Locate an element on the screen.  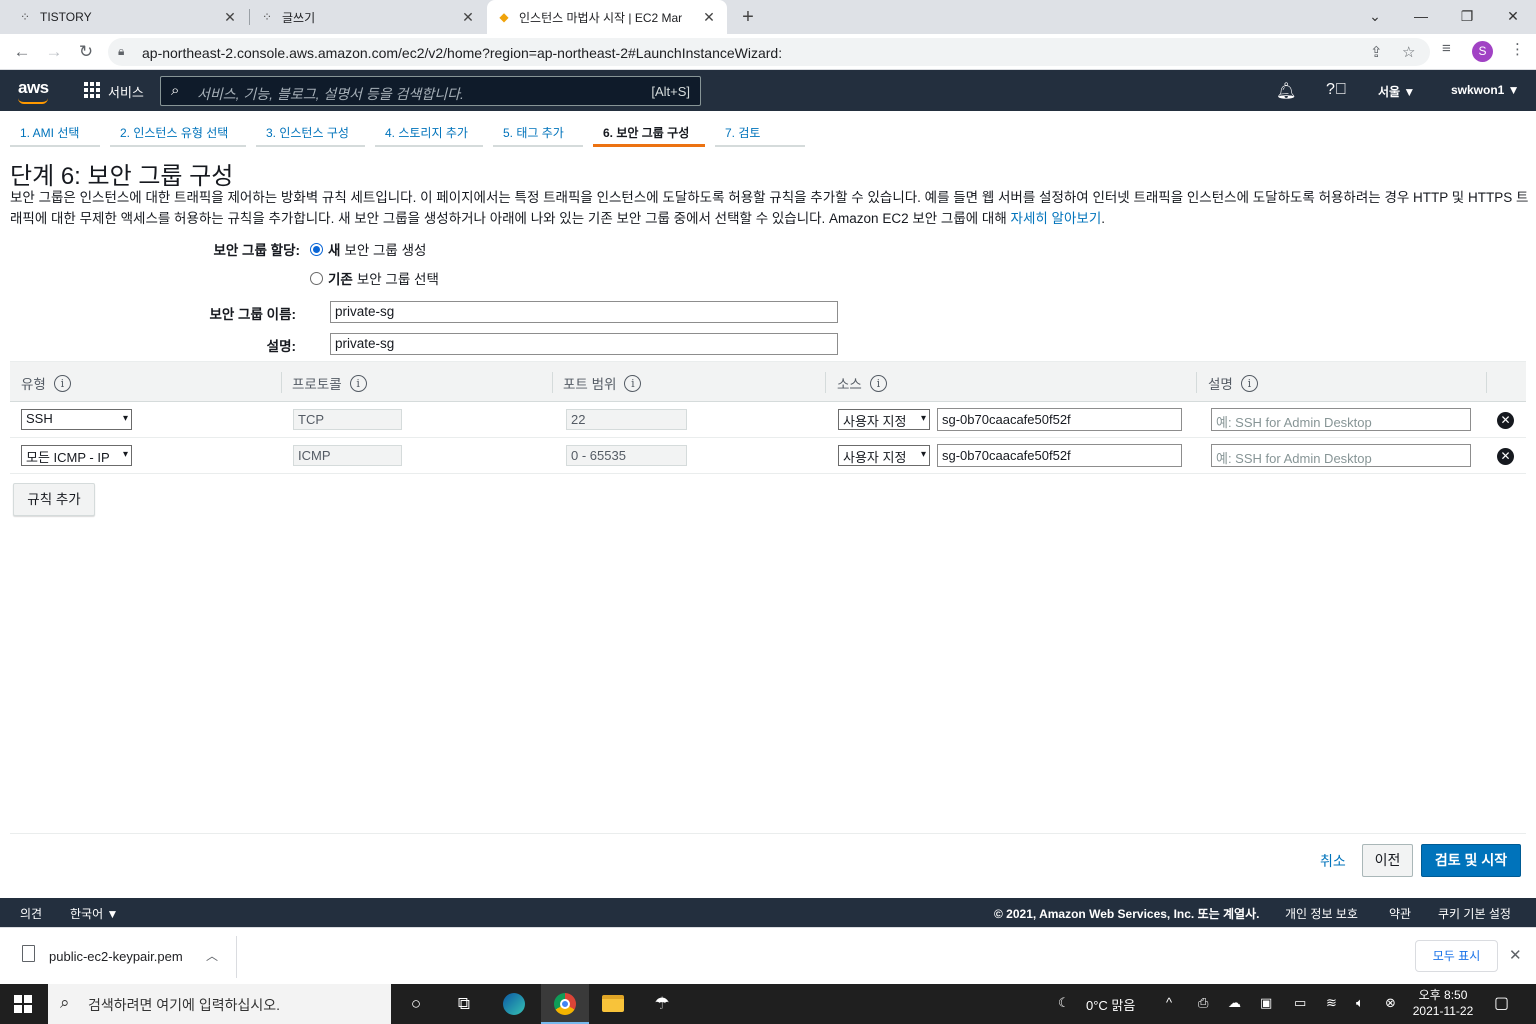
tray-chevron-up-icon: ^ is located at coordinates (1169, 1002).